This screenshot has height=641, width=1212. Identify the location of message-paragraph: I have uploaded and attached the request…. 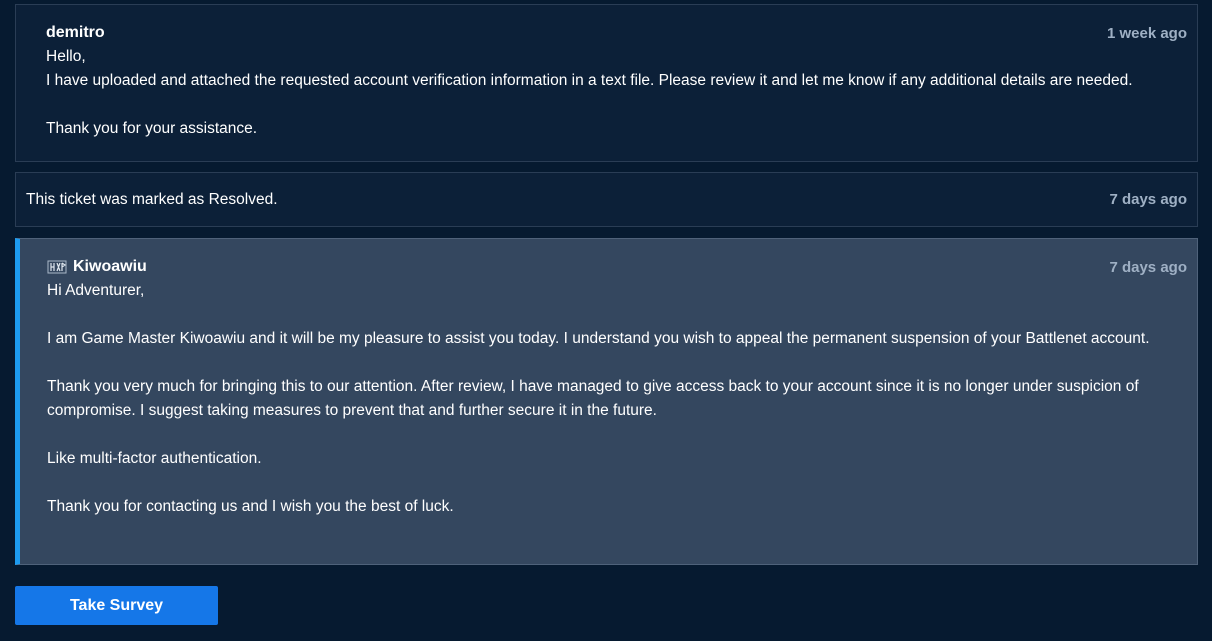
(589, 80).